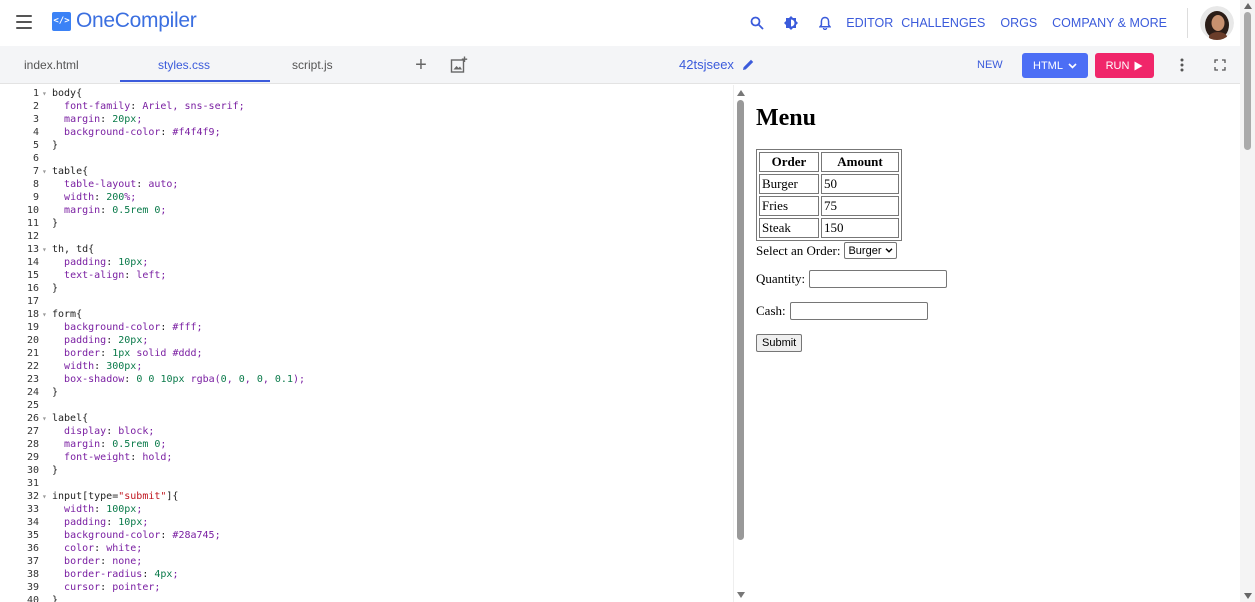 The height and width of the screenshot is (602, 1255). What do you see at coordinates (32, 314) in the screenshot?
I see `line-number: 18` at bounding box center [32, 314].